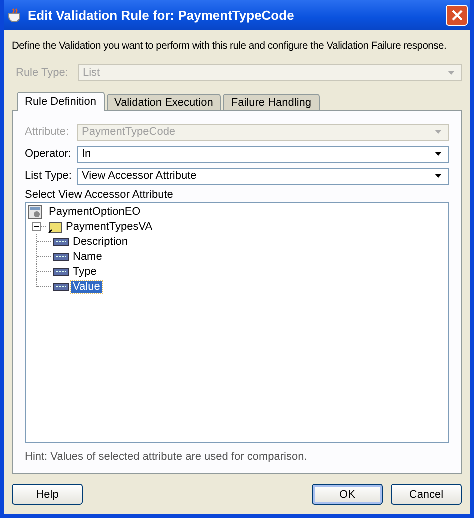 The width and height of the screenshot is (474, 518). What do you see at coordinates (95, 212) in the screenshot?
I see `tree-item: PaymentOptionEO` at bounding box center [95, 212].